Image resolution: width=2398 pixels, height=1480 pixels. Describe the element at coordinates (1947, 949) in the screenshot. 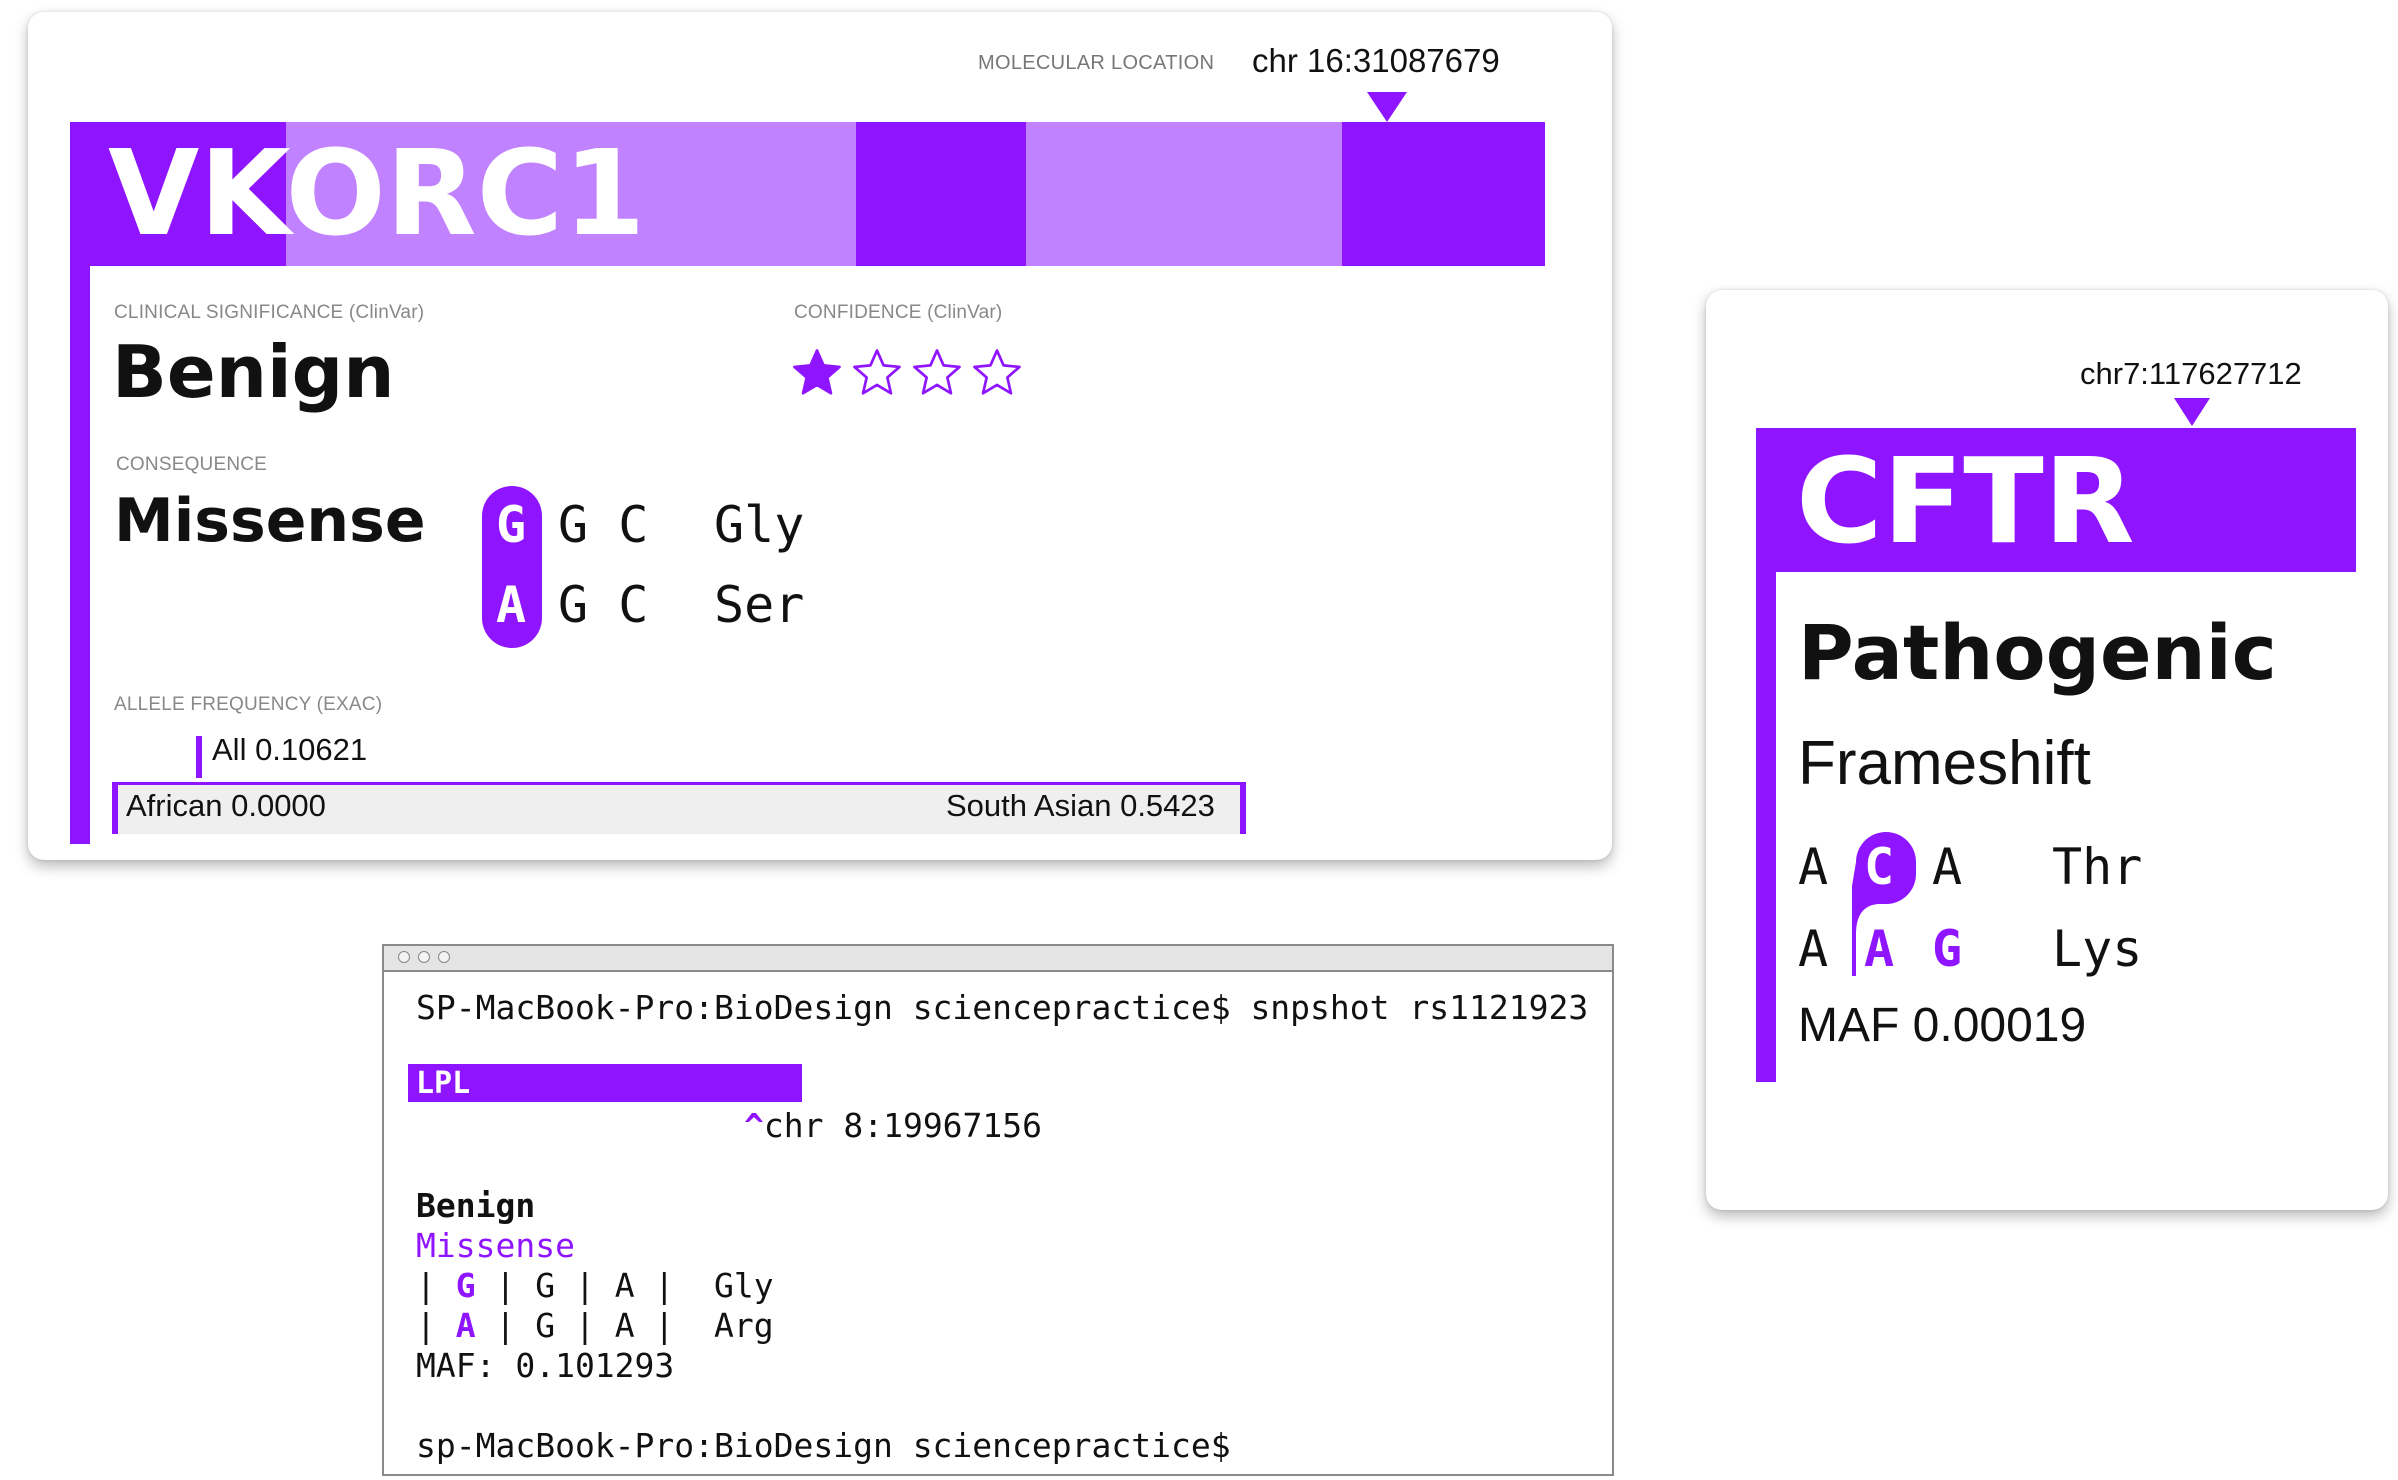

I see `alt-shifted-base: G` at that location.